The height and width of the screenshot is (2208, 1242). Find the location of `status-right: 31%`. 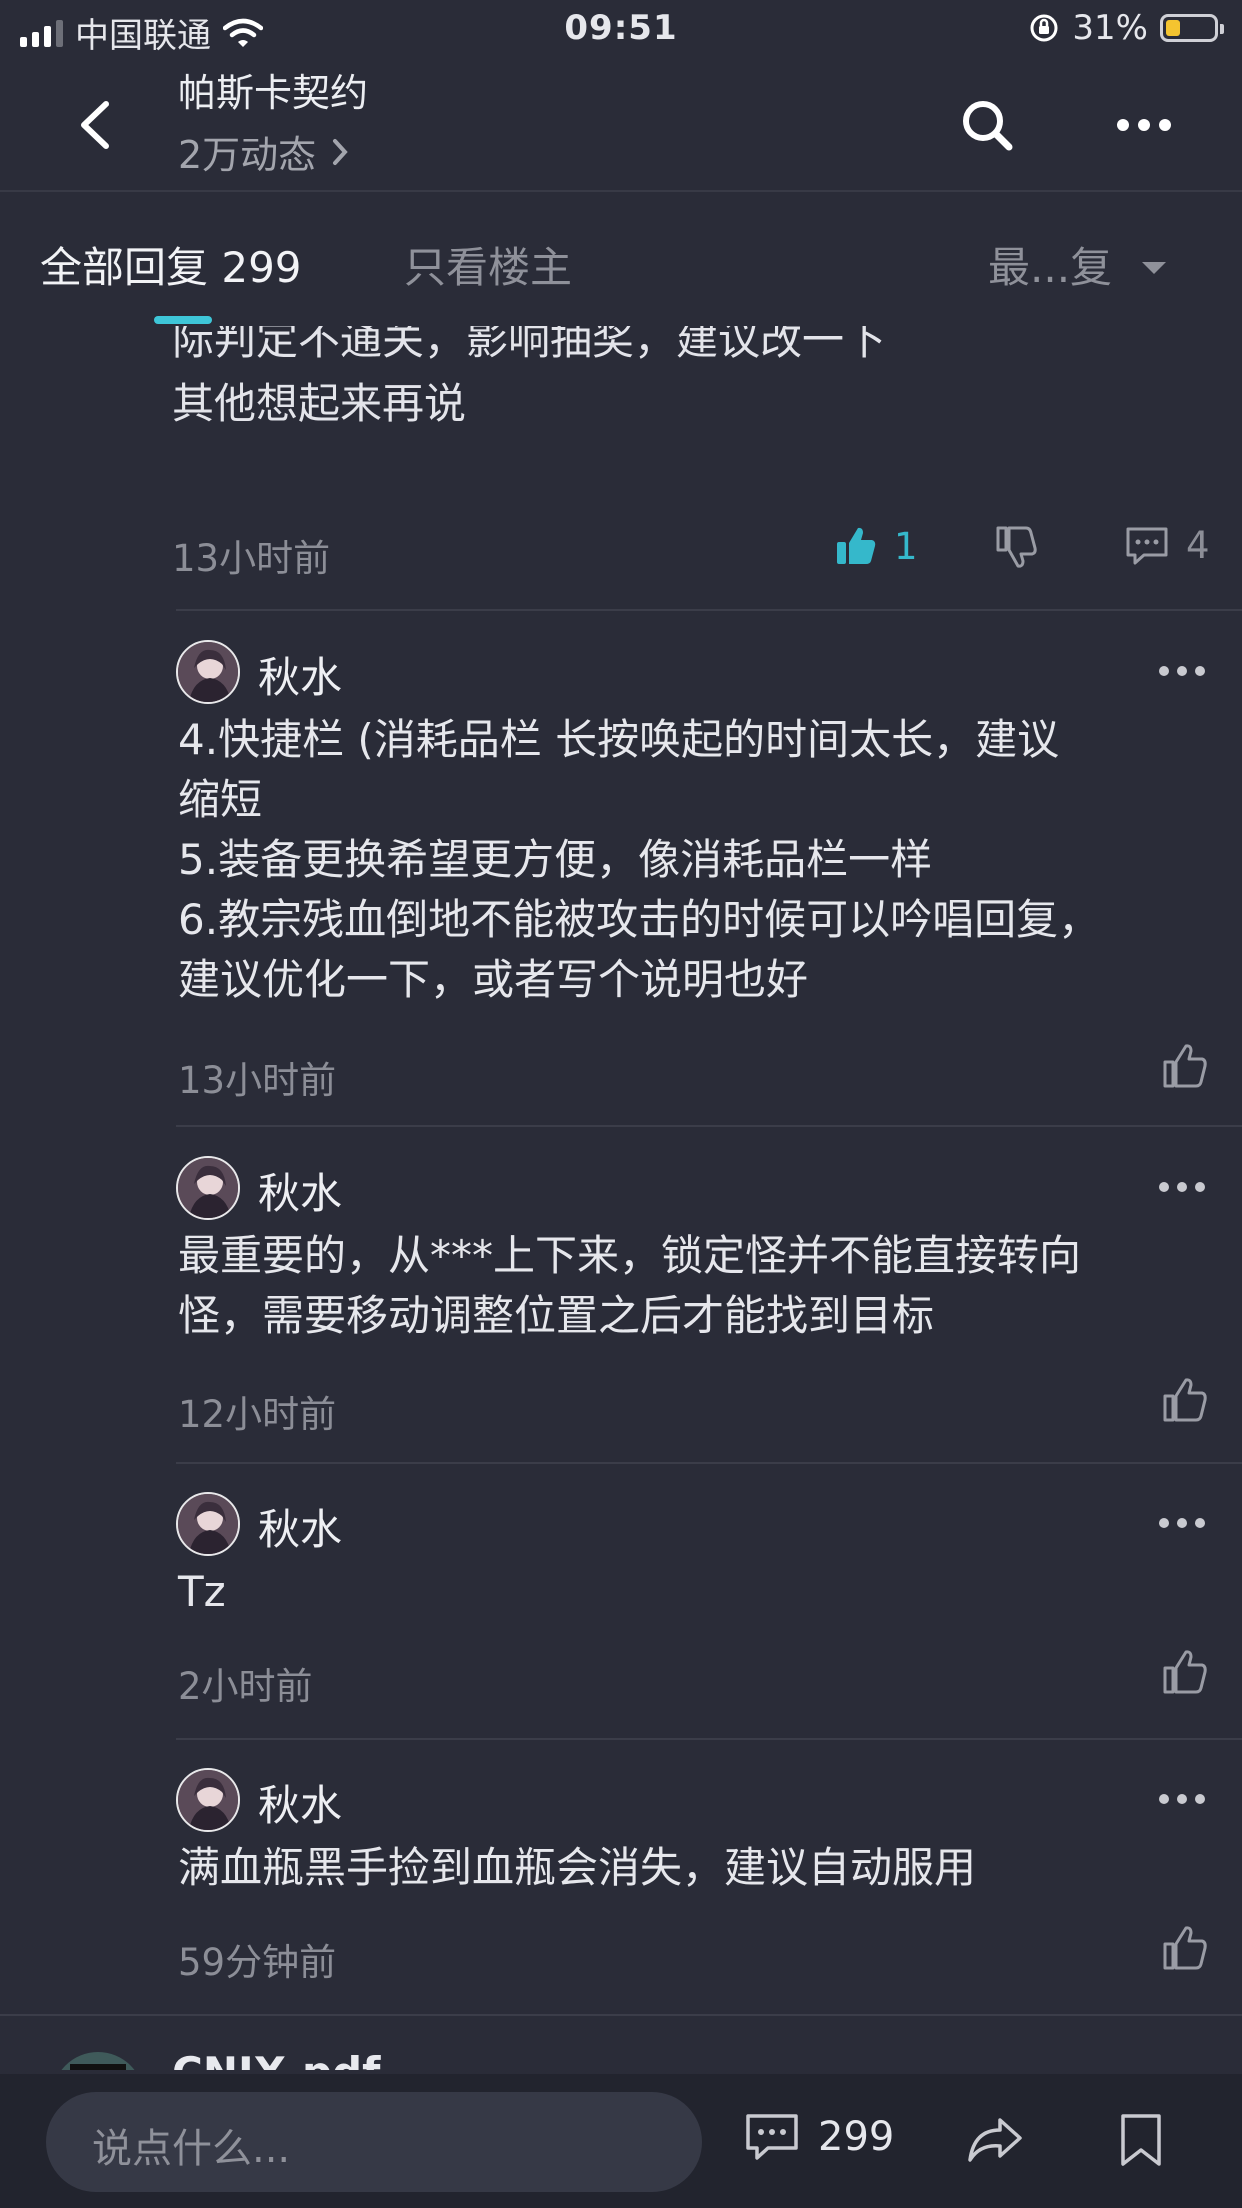

status-right: 31% is located at coordinates (1126, 28).